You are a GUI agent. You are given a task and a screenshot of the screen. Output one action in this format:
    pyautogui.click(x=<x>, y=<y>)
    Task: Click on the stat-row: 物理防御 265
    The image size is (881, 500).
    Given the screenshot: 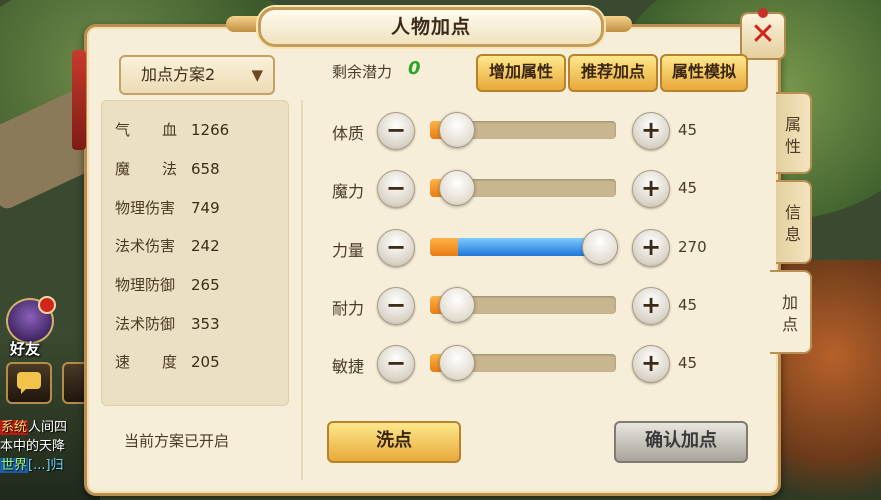 What is the action you would take?
    pyautogui.click(x=167, y=285)
    